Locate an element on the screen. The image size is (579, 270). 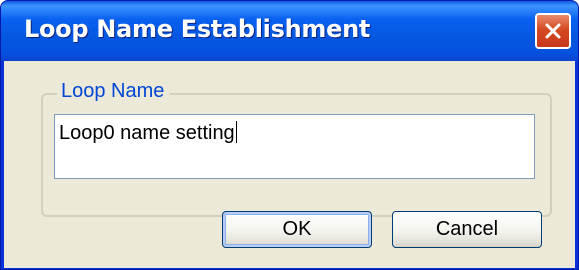
close-icon is located at coordinates (553, 31).